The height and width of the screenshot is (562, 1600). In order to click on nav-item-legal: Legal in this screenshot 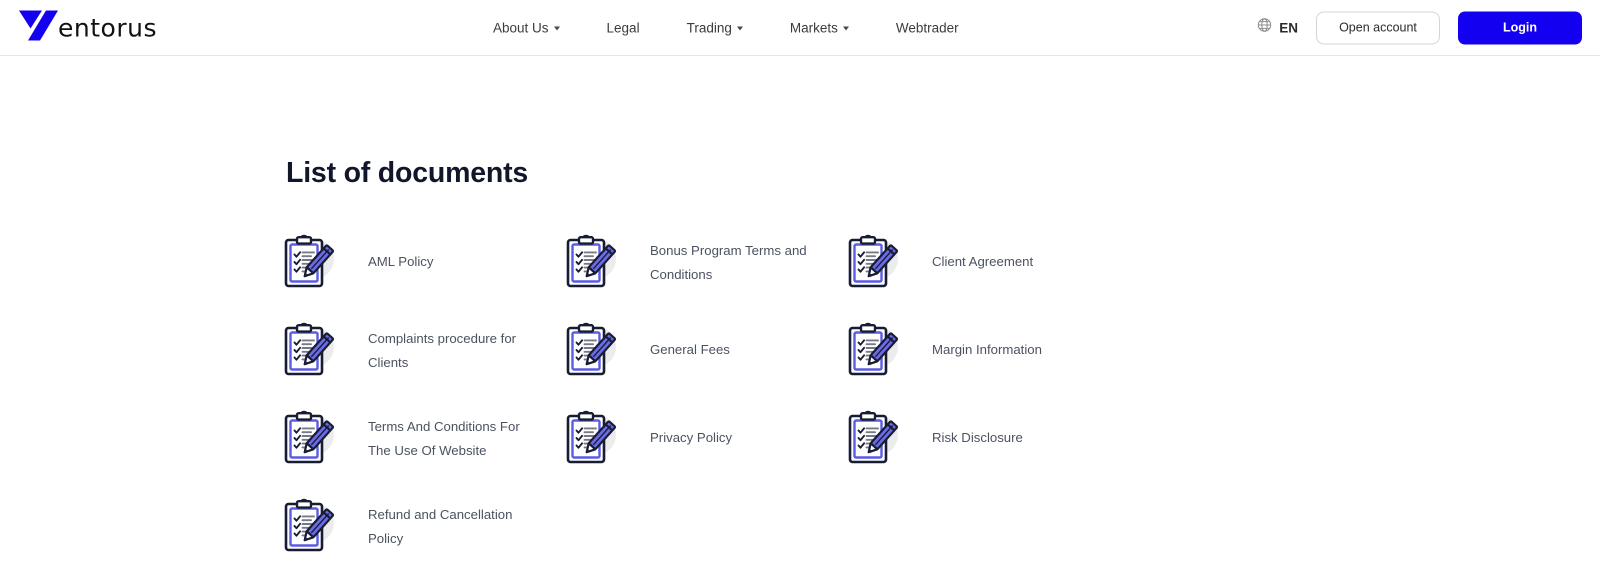, I will do `click(623, 27)`.